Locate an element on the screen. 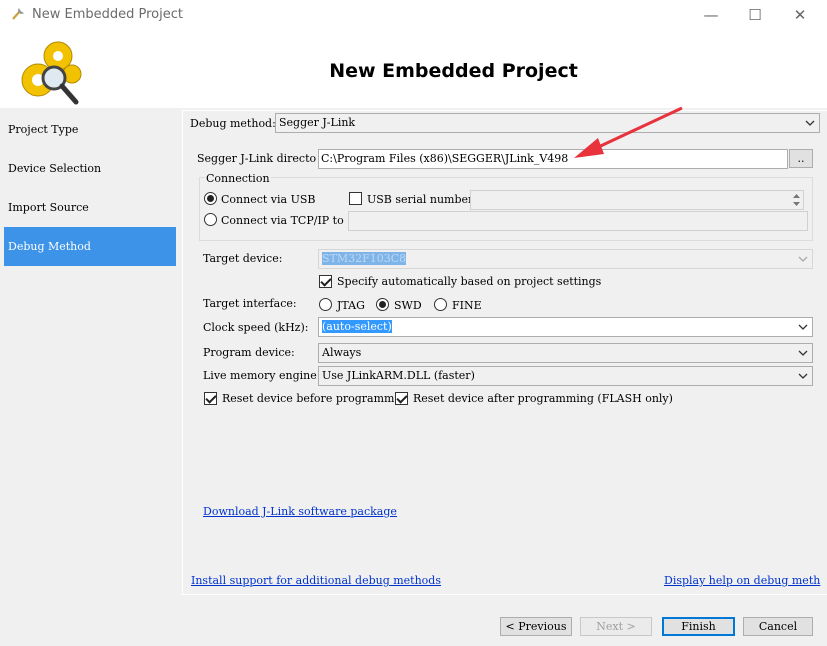  interface-fine-radio is located at coordinates (440, 304).